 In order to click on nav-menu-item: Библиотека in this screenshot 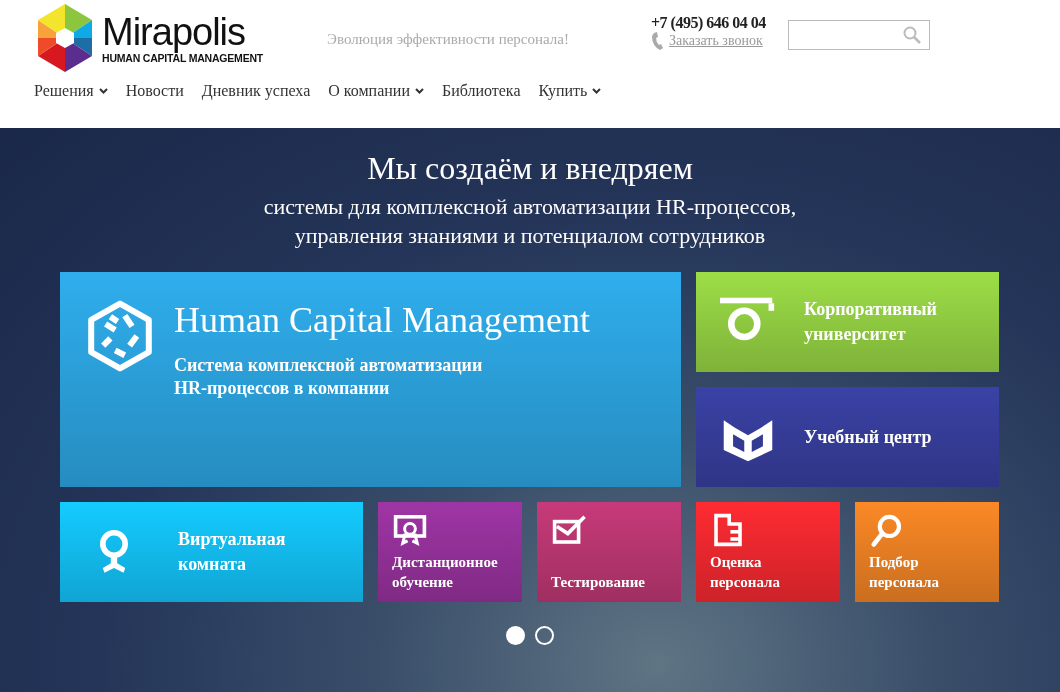, I will do `click(481, 91)`.